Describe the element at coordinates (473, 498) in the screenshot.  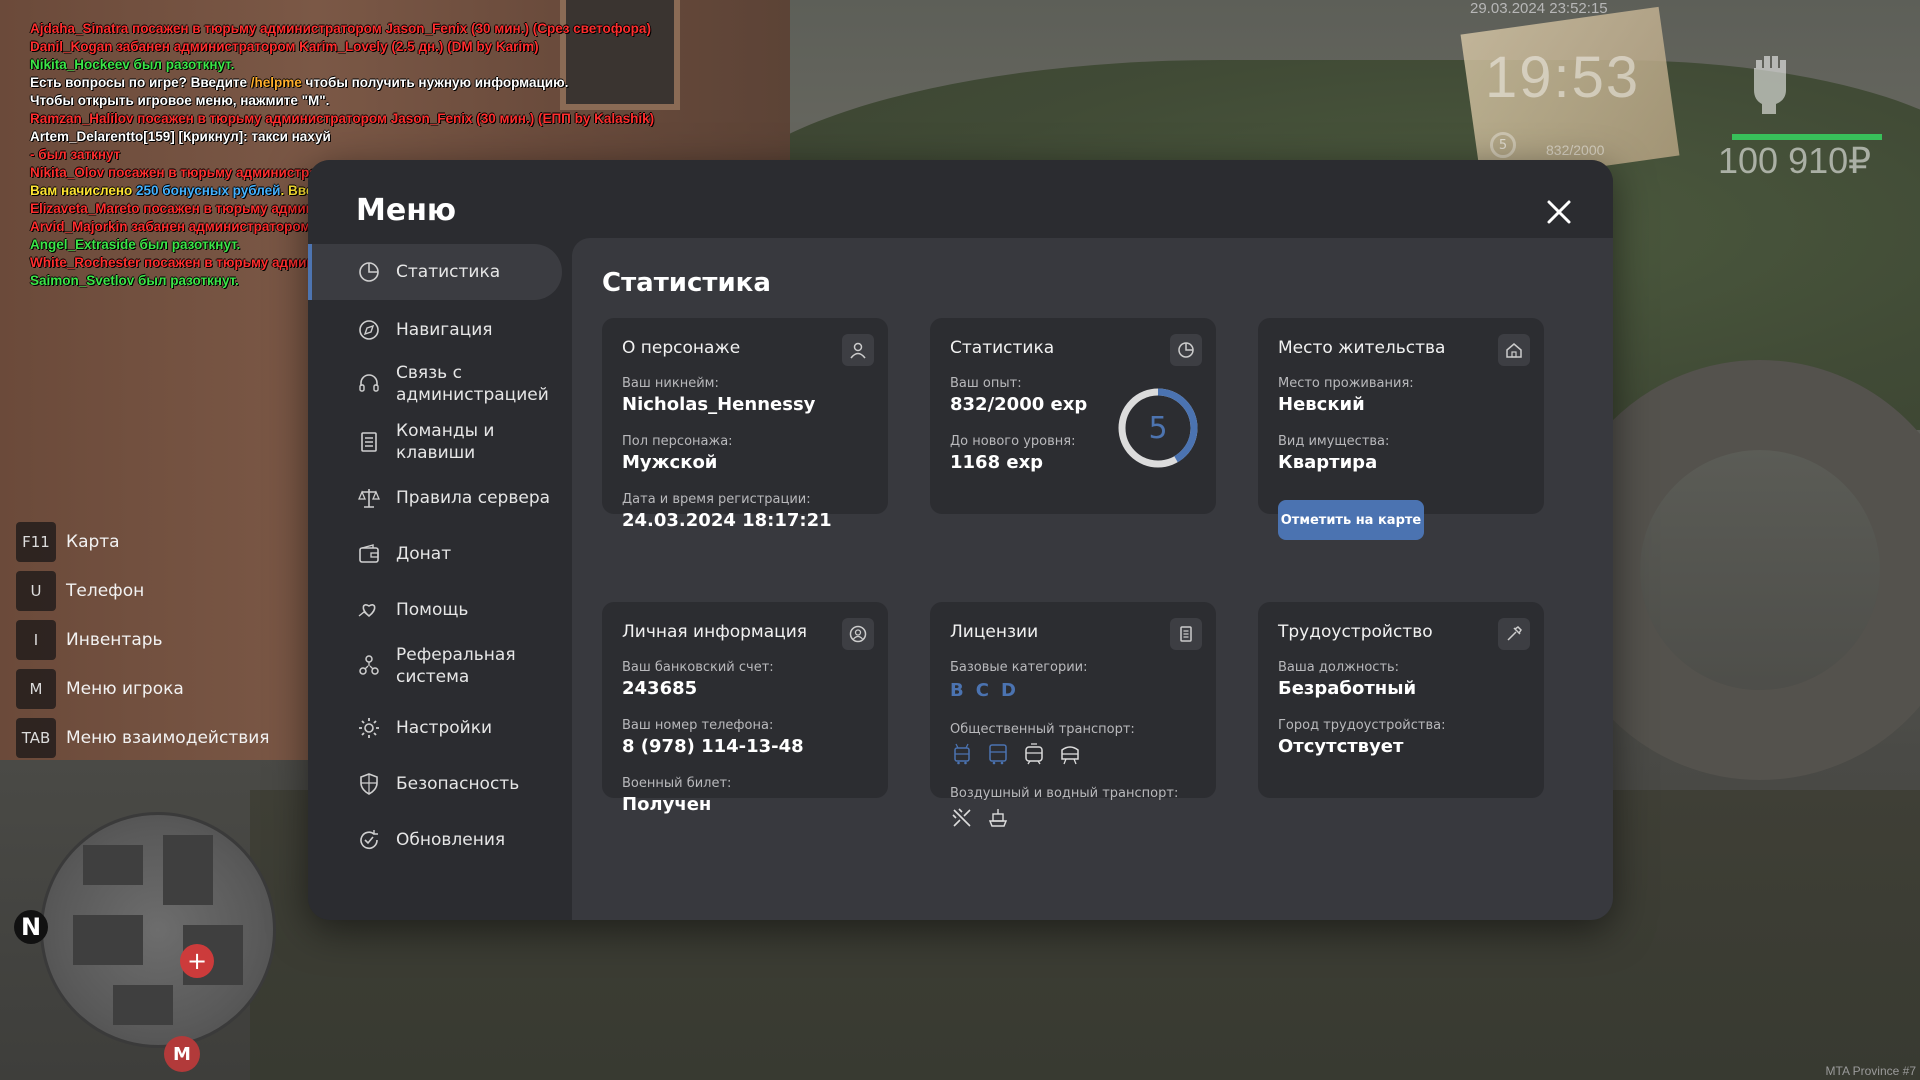
I see `sidebar-item-label: Правила сервера` at that location.